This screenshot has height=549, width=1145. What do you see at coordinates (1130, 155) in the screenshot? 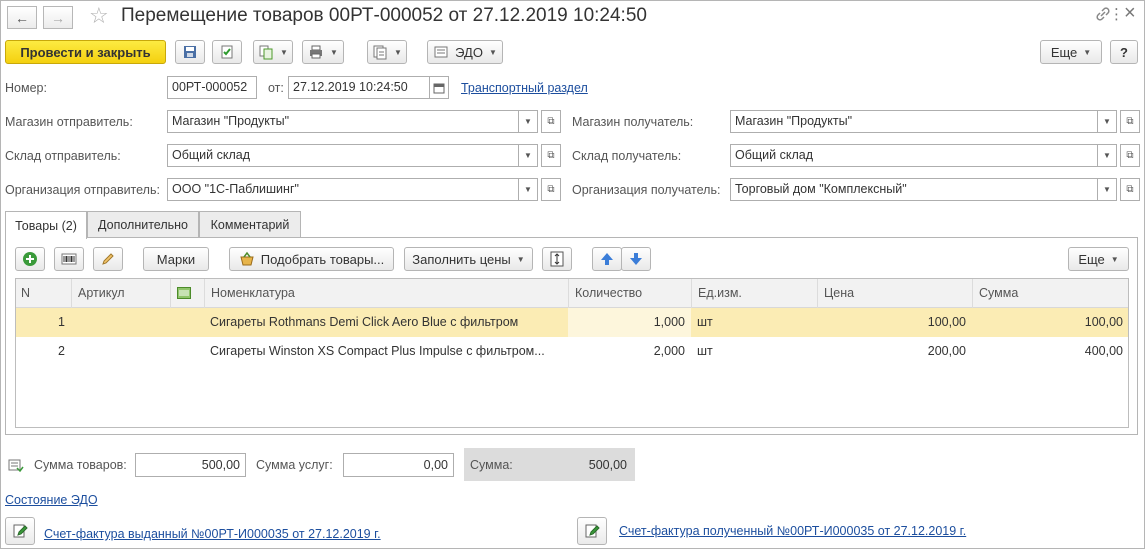
I see `warehouse-receiver-open: ⧉` at bounding box center [1130, 155].